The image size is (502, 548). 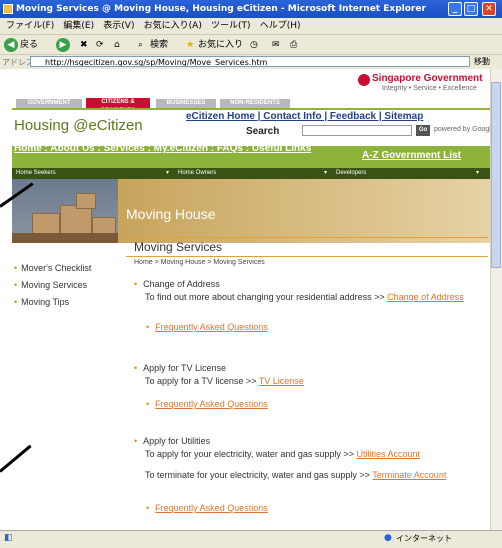 What do you see at coordinates (171, 214) in the screenshot?
I see `hero-title: Moving House` at bounding box center [171, 214].